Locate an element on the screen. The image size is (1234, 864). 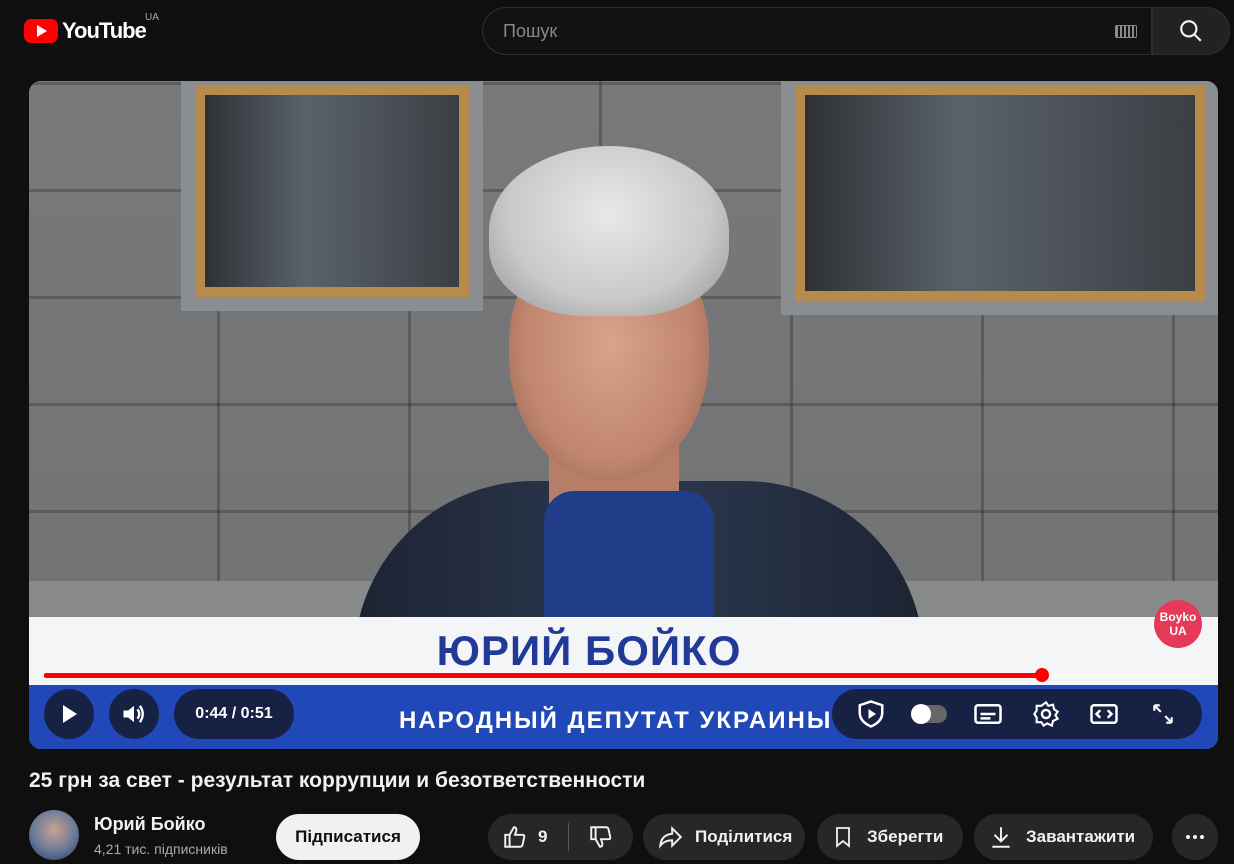
bookmark-icon is located at coordinates (843, 837).